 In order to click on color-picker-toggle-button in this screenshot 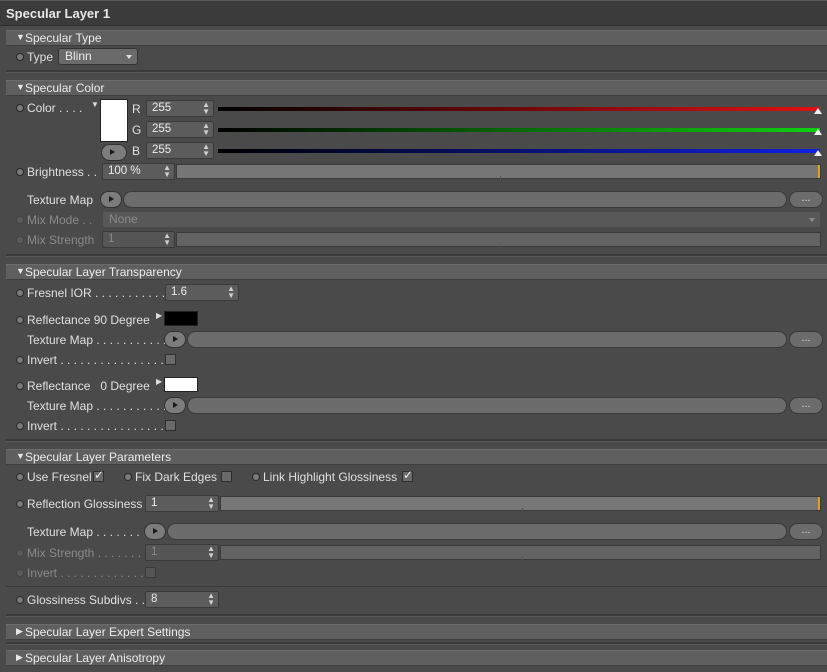, I will do `click(114, 152)`.